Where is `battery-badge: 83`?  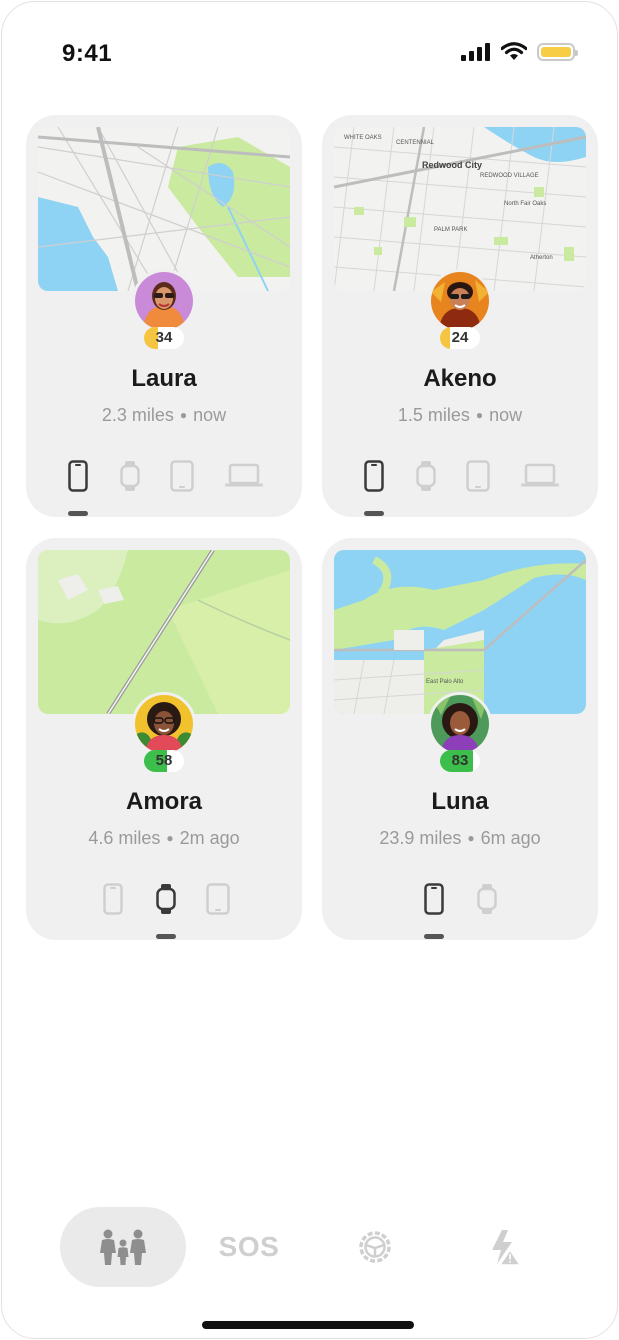
battery-badge: 83 is located at coordinates (460, 761).